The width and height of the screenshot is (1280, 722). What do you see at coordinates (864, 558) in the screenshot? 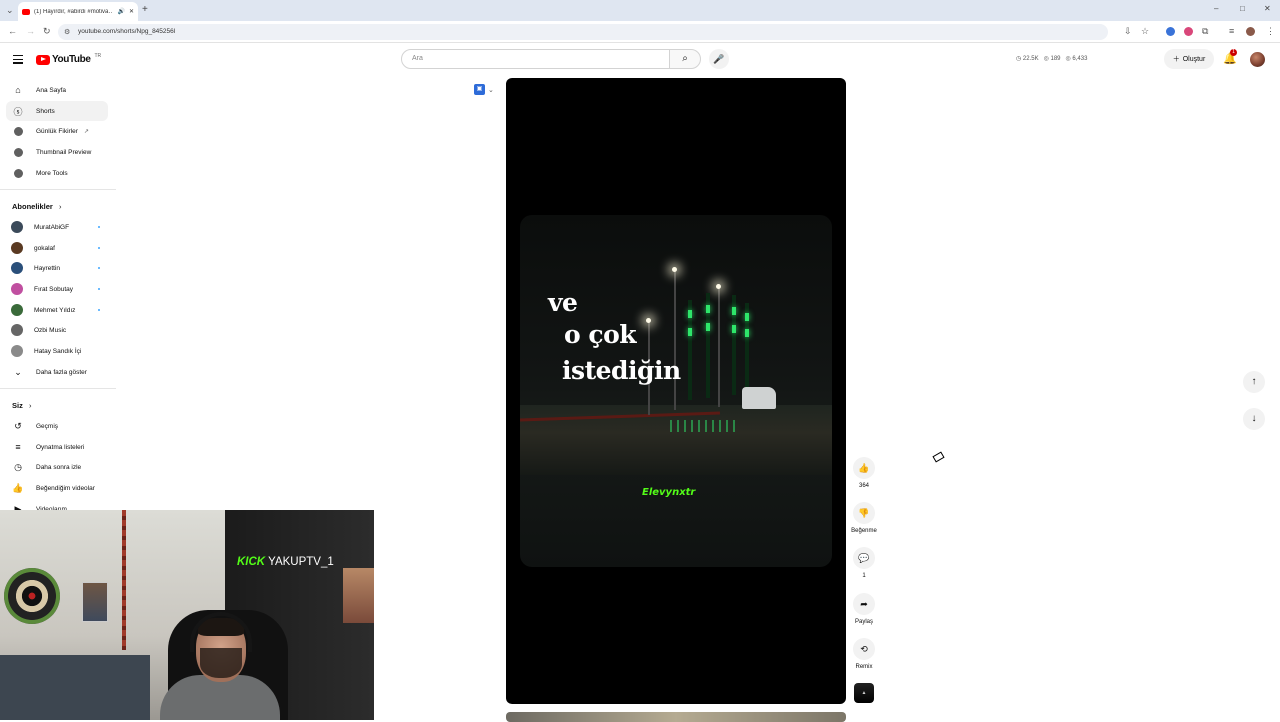
I see `comment-icon: 💬` at bounding box center [864, 558].